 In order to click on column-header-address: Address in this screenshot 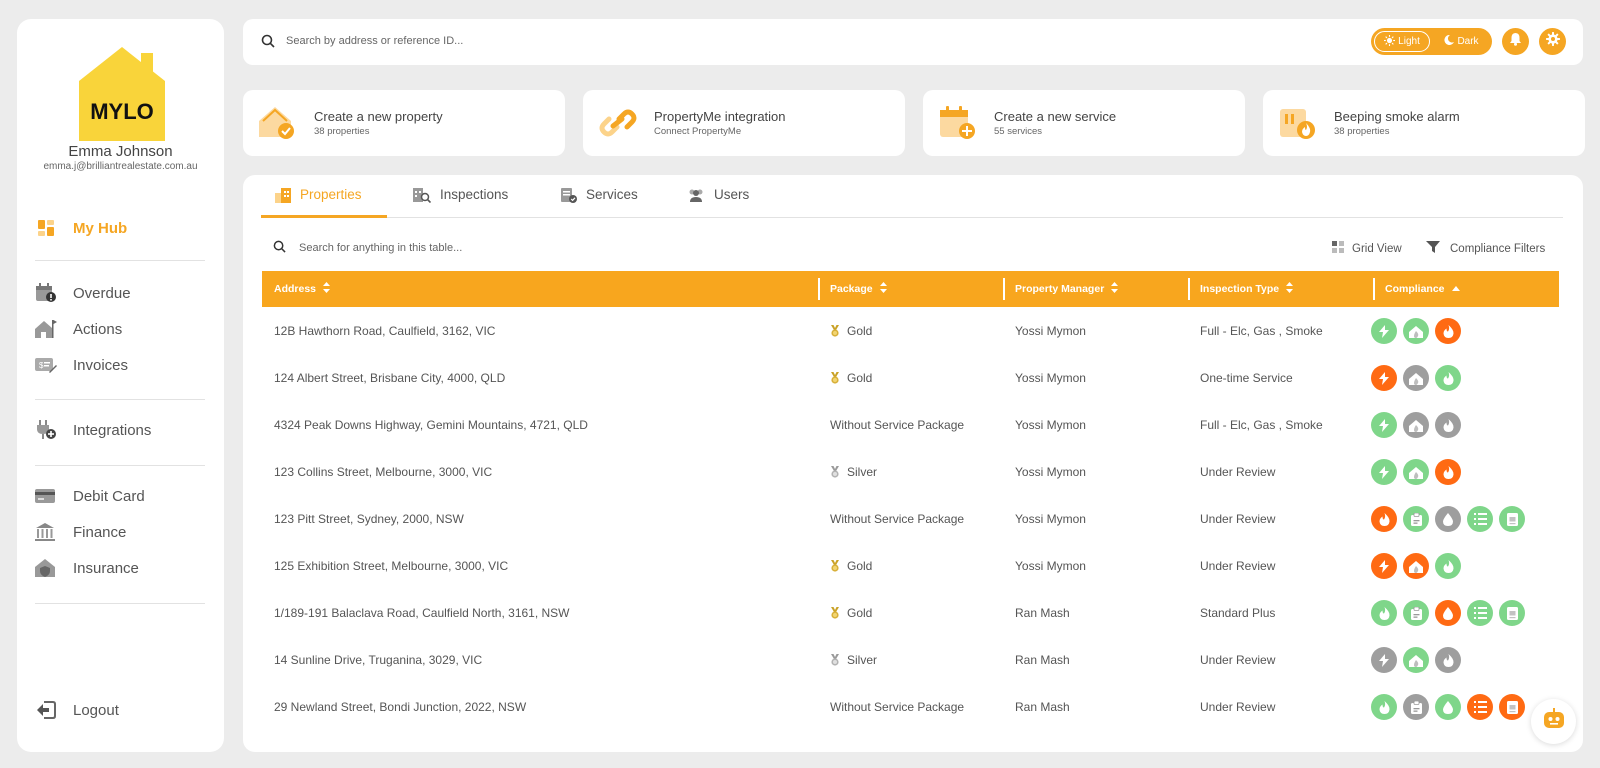, I will do `click(302, 289)`.